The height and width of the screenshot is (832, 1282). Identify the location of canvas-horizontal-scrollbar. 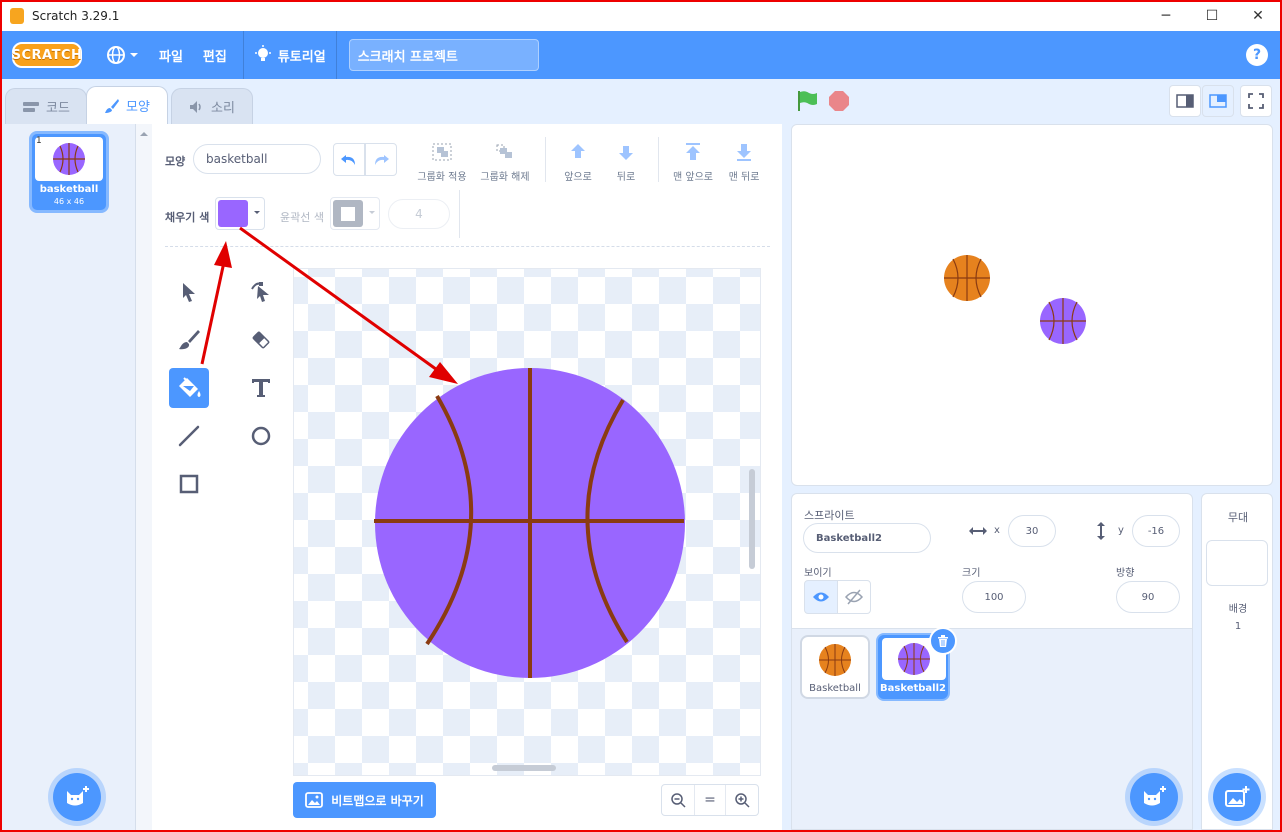
(524, 768).